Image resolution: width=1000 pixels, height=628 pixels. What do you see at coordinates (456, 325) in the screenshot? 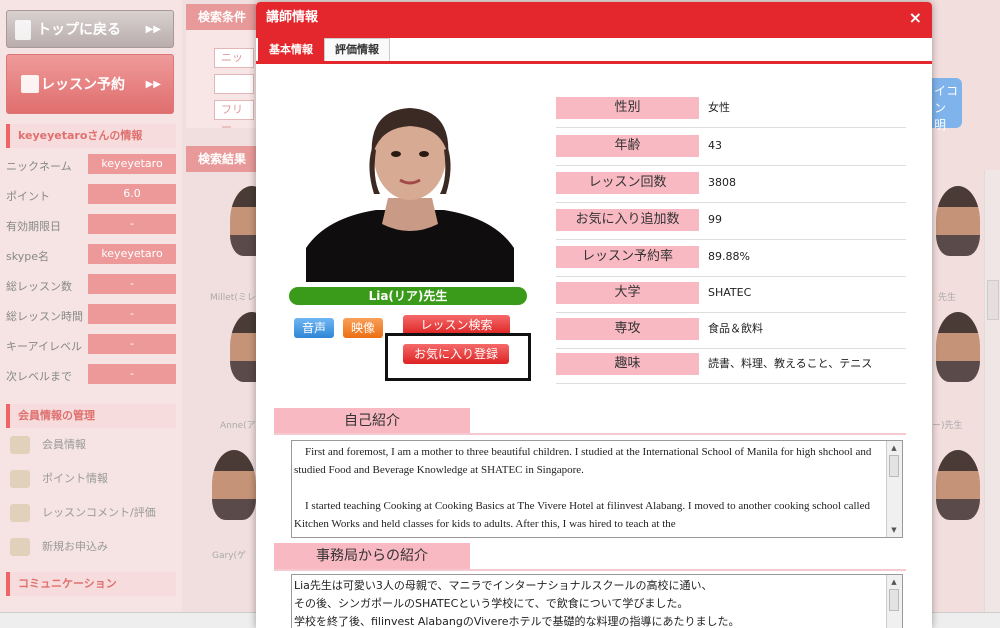
I see `lesson-search-button: レッスン検索` at bounding box center [456, 325].